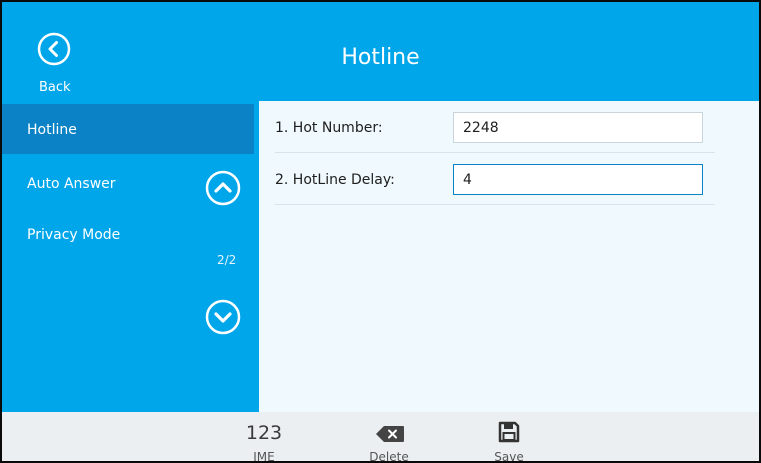 The width and height of the screenshot is (761, 463). I want to click on ime-button: 123 IME, so click(264, 437).